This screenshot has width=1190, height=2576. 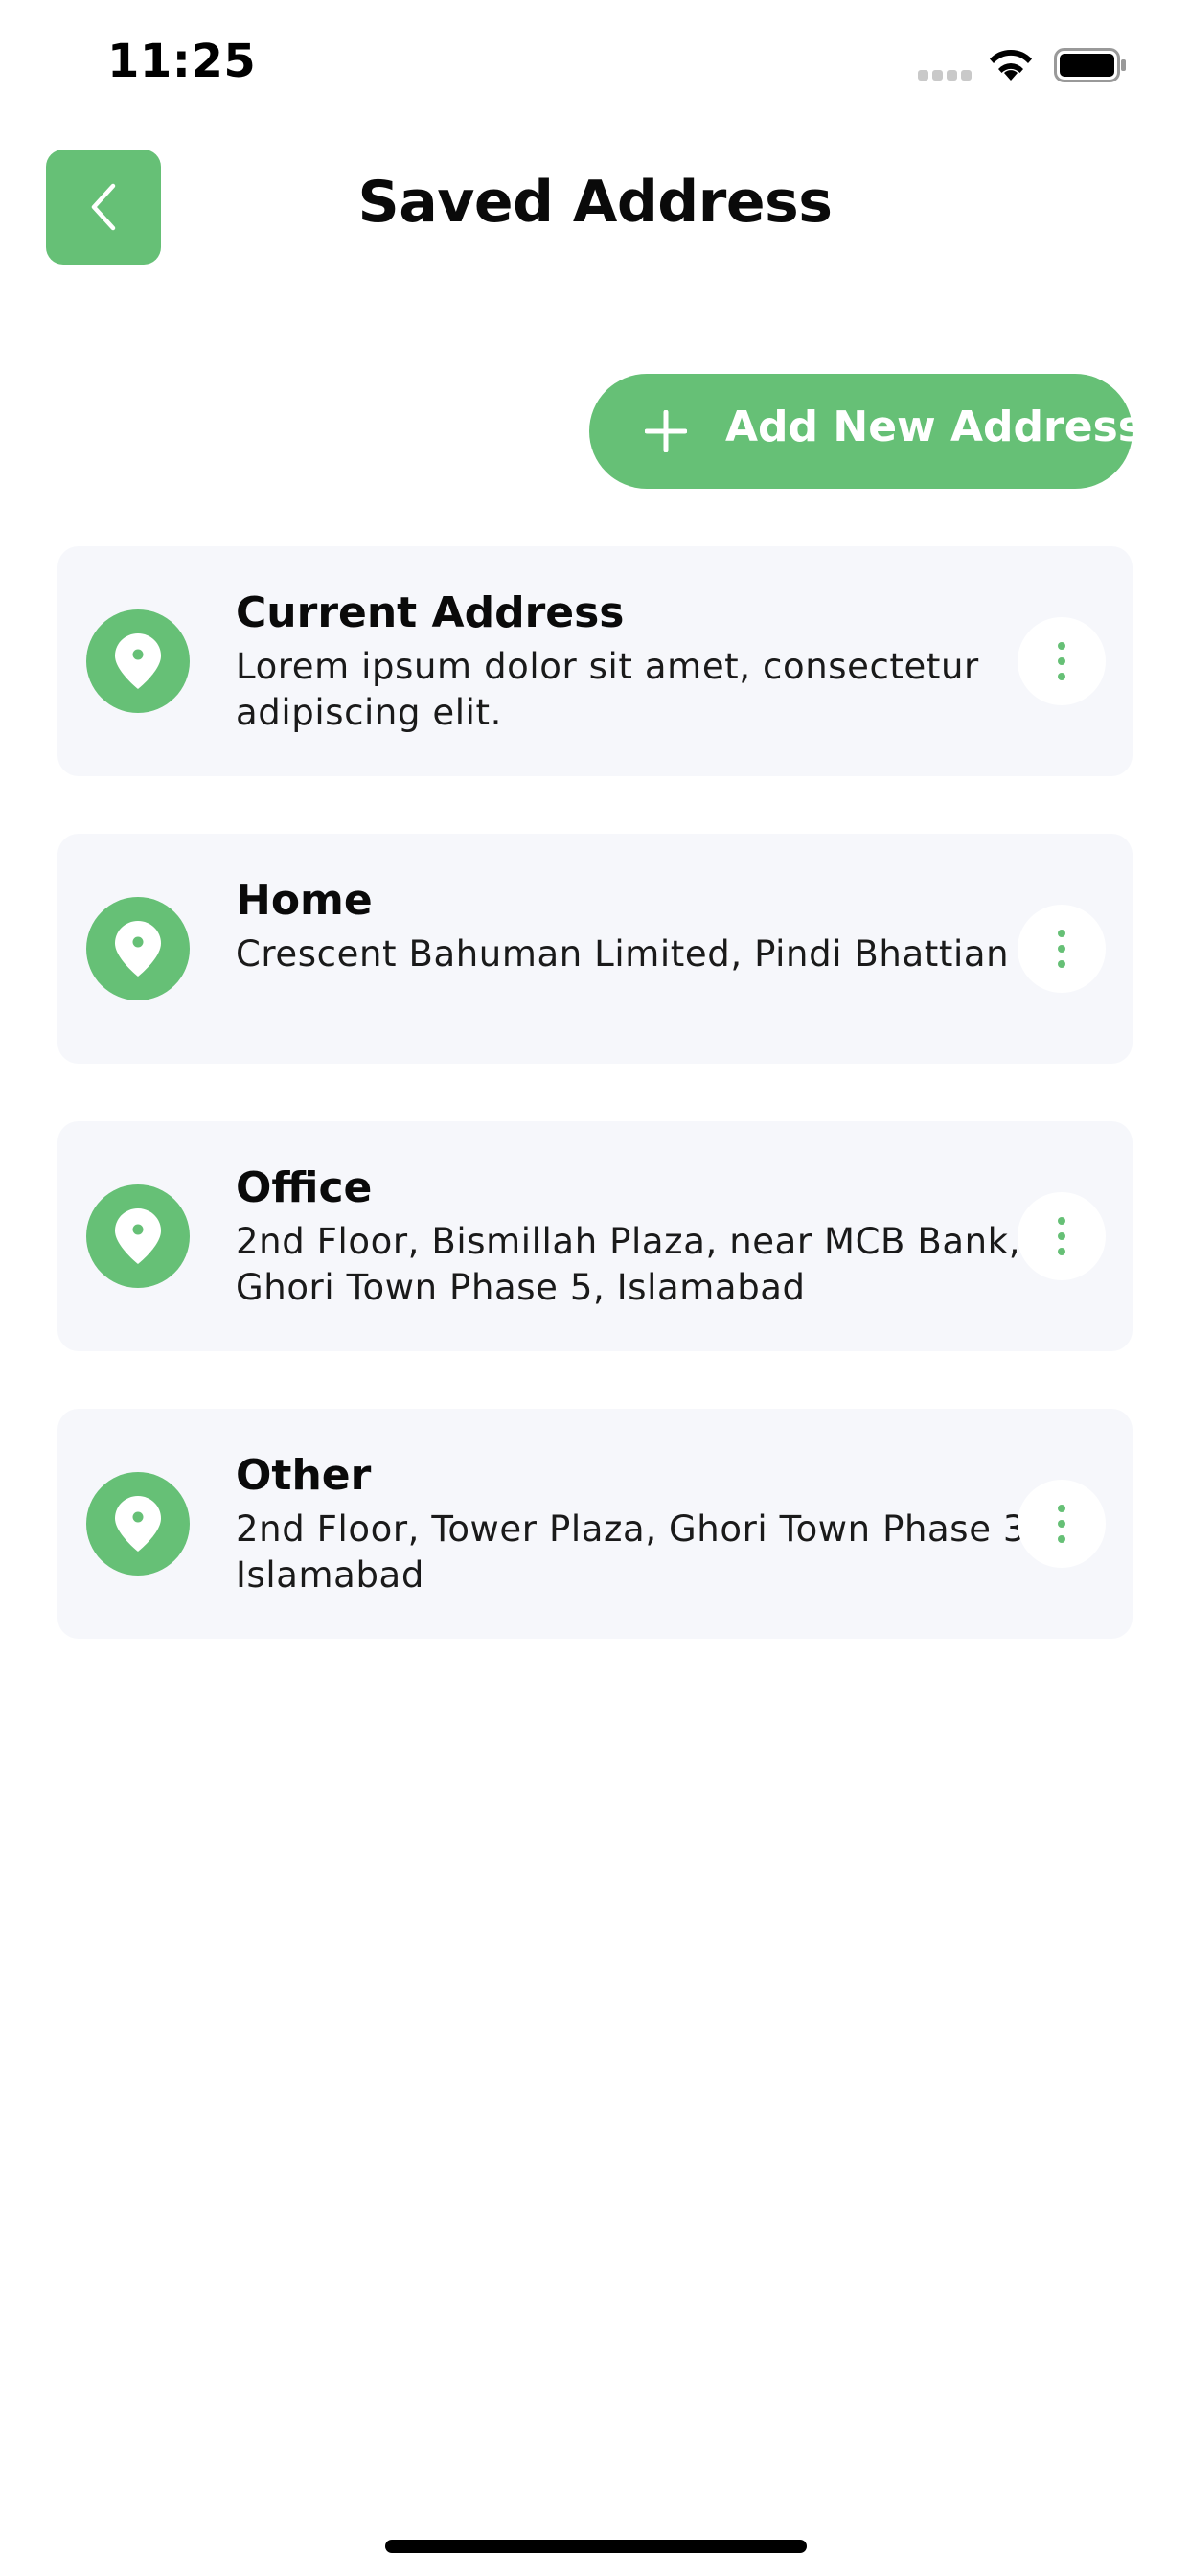 What do you see at coordinates (304, 1187) in the screenshot?
I see `address-title: Office` at bounding box center [304, 1187].